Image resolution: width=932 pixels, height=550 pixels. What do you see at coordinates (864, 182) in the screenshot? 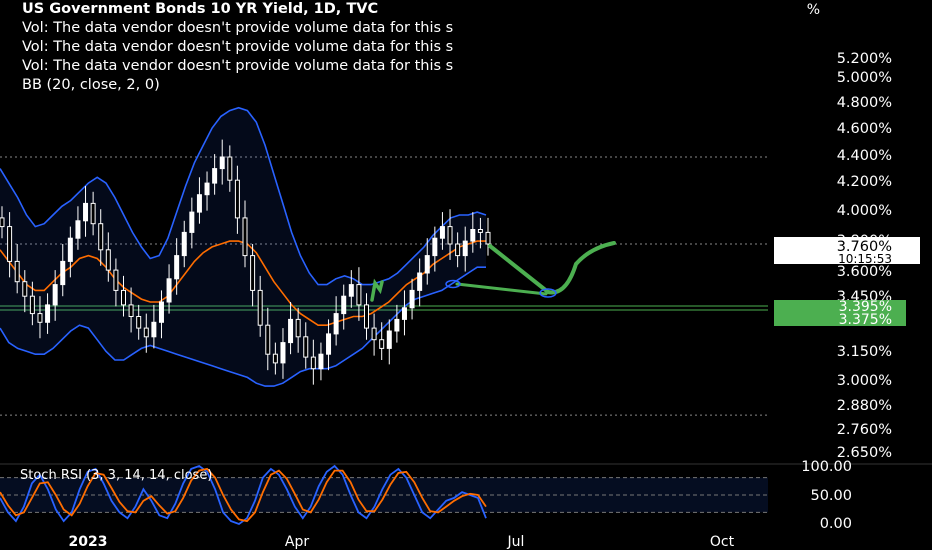
I see `price-tick-label: 4.200%` at bounding box center [864, 182].